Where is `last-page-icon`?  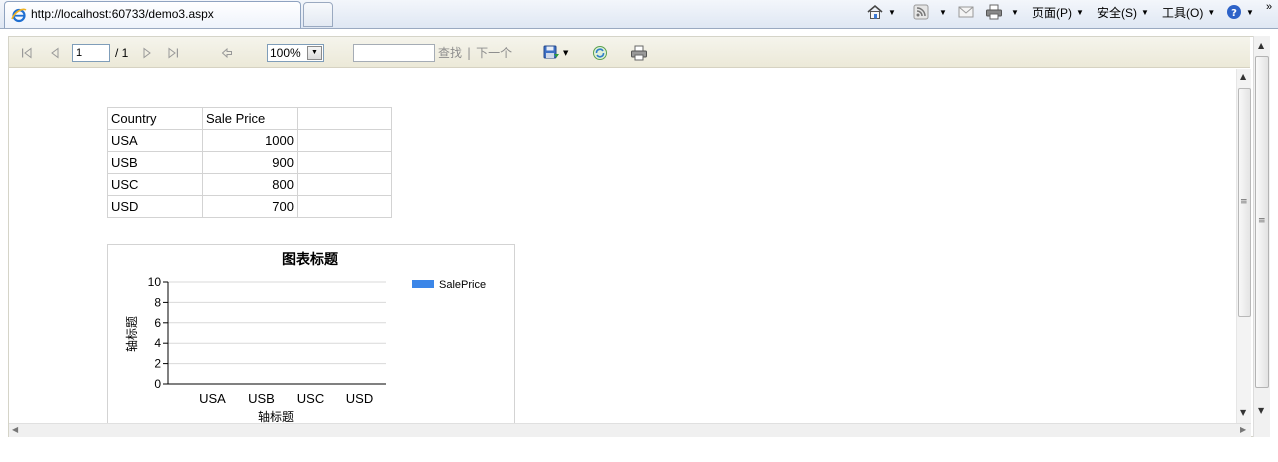 last-page-icon is located at coordinates (173, 52).